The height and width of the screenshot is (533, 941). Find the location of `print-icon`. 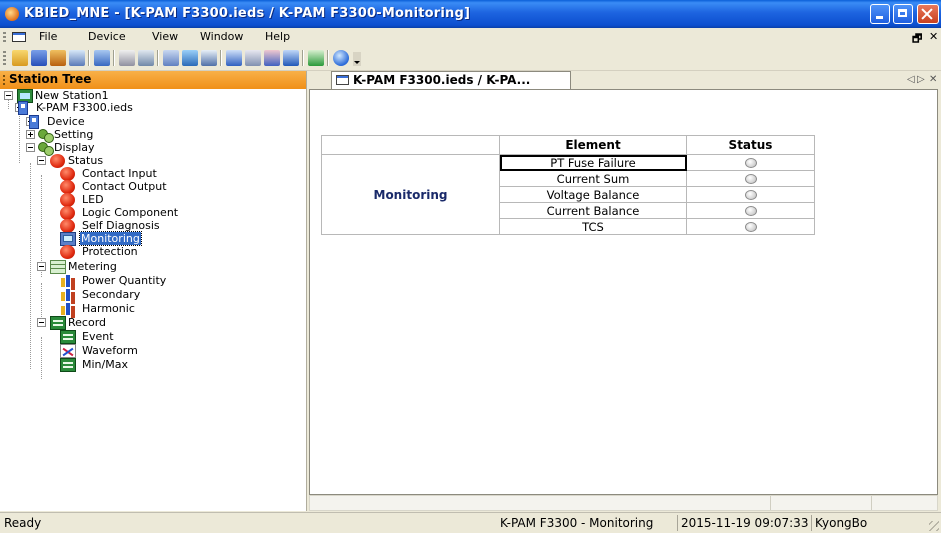

print-icon is located at coordinates (77, 58).